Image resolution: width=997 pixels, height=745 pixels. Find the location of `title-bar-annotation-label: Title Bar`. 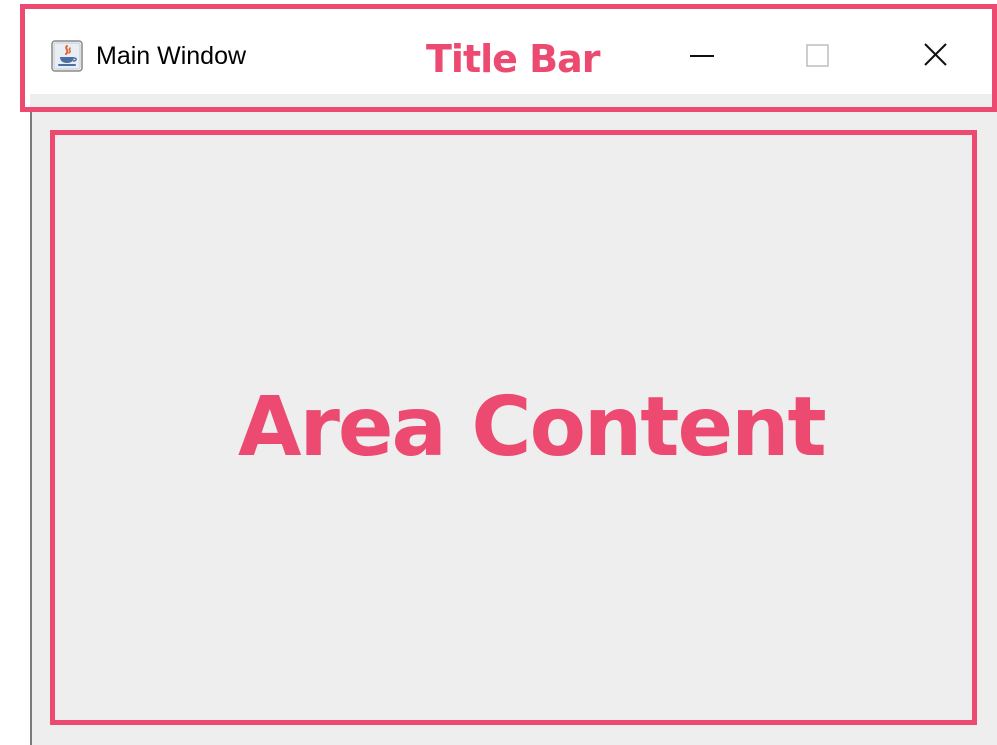

title-bar-annotation-label: Title Bar is located at coordinates (513, 59).